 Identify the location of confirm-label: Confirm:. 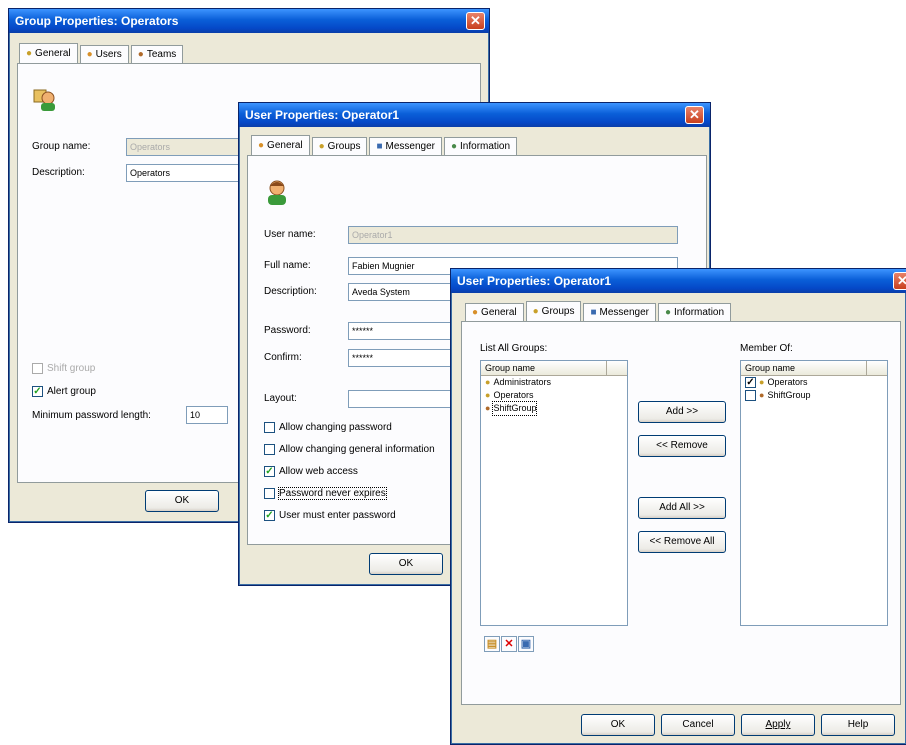
(283, 357).